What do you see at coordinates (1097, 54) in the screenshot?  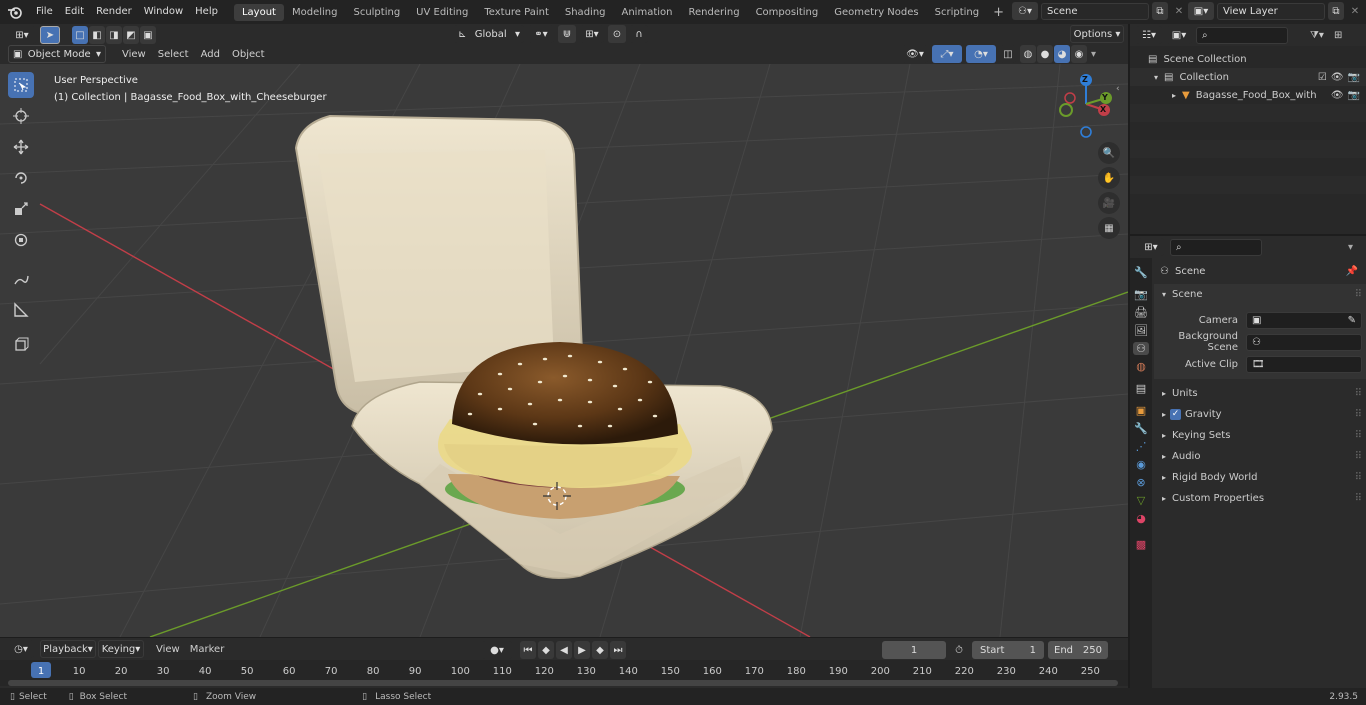 I see `shading-options-chevron-icon: ▾` at bounding box center [1097, 54].